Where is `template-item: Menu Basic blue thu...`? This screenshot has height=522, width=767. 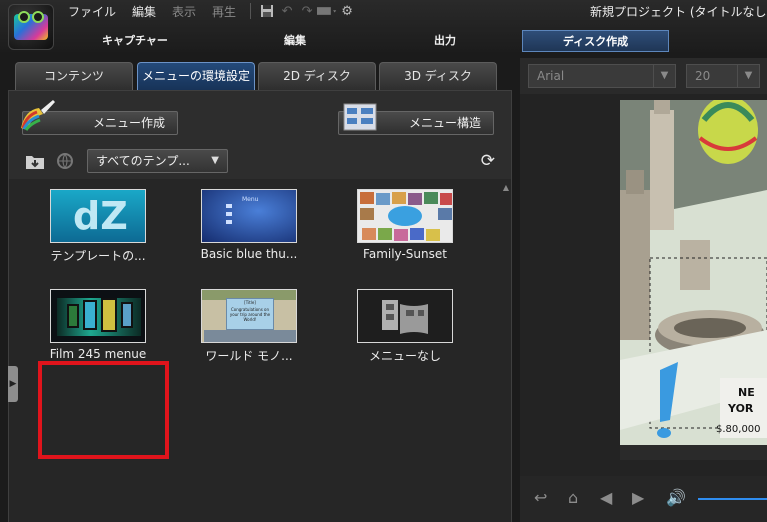
template-item: Menu Basic blue thu... is located at coordinates (249, 225).